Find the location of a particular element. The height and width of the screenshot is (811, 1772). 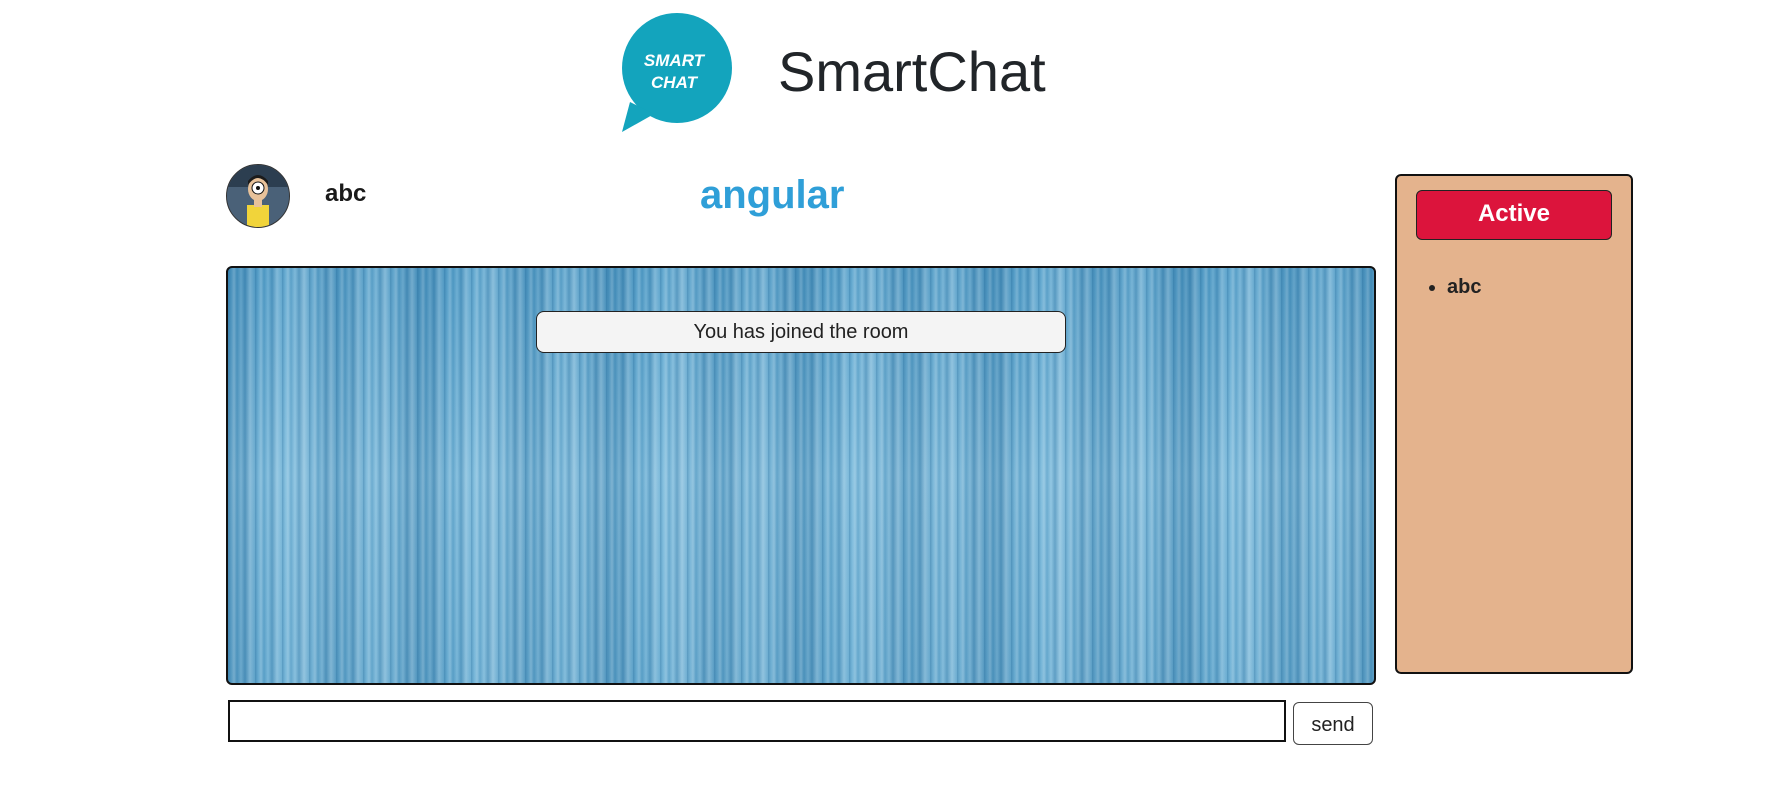

logo-text-line2: CHAT is located at coordinates (675, 82).